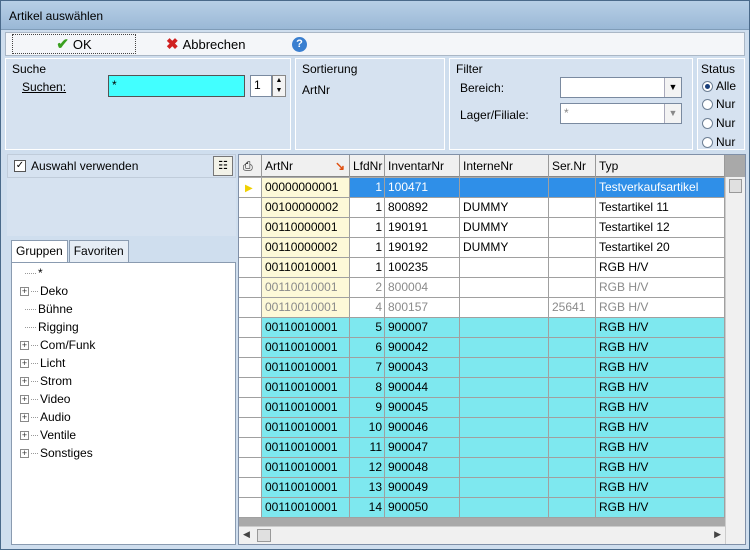  Describe the element at coordinates (306, 468) in the screenshot. I see `cell-artnr: 00110010001` at that location.